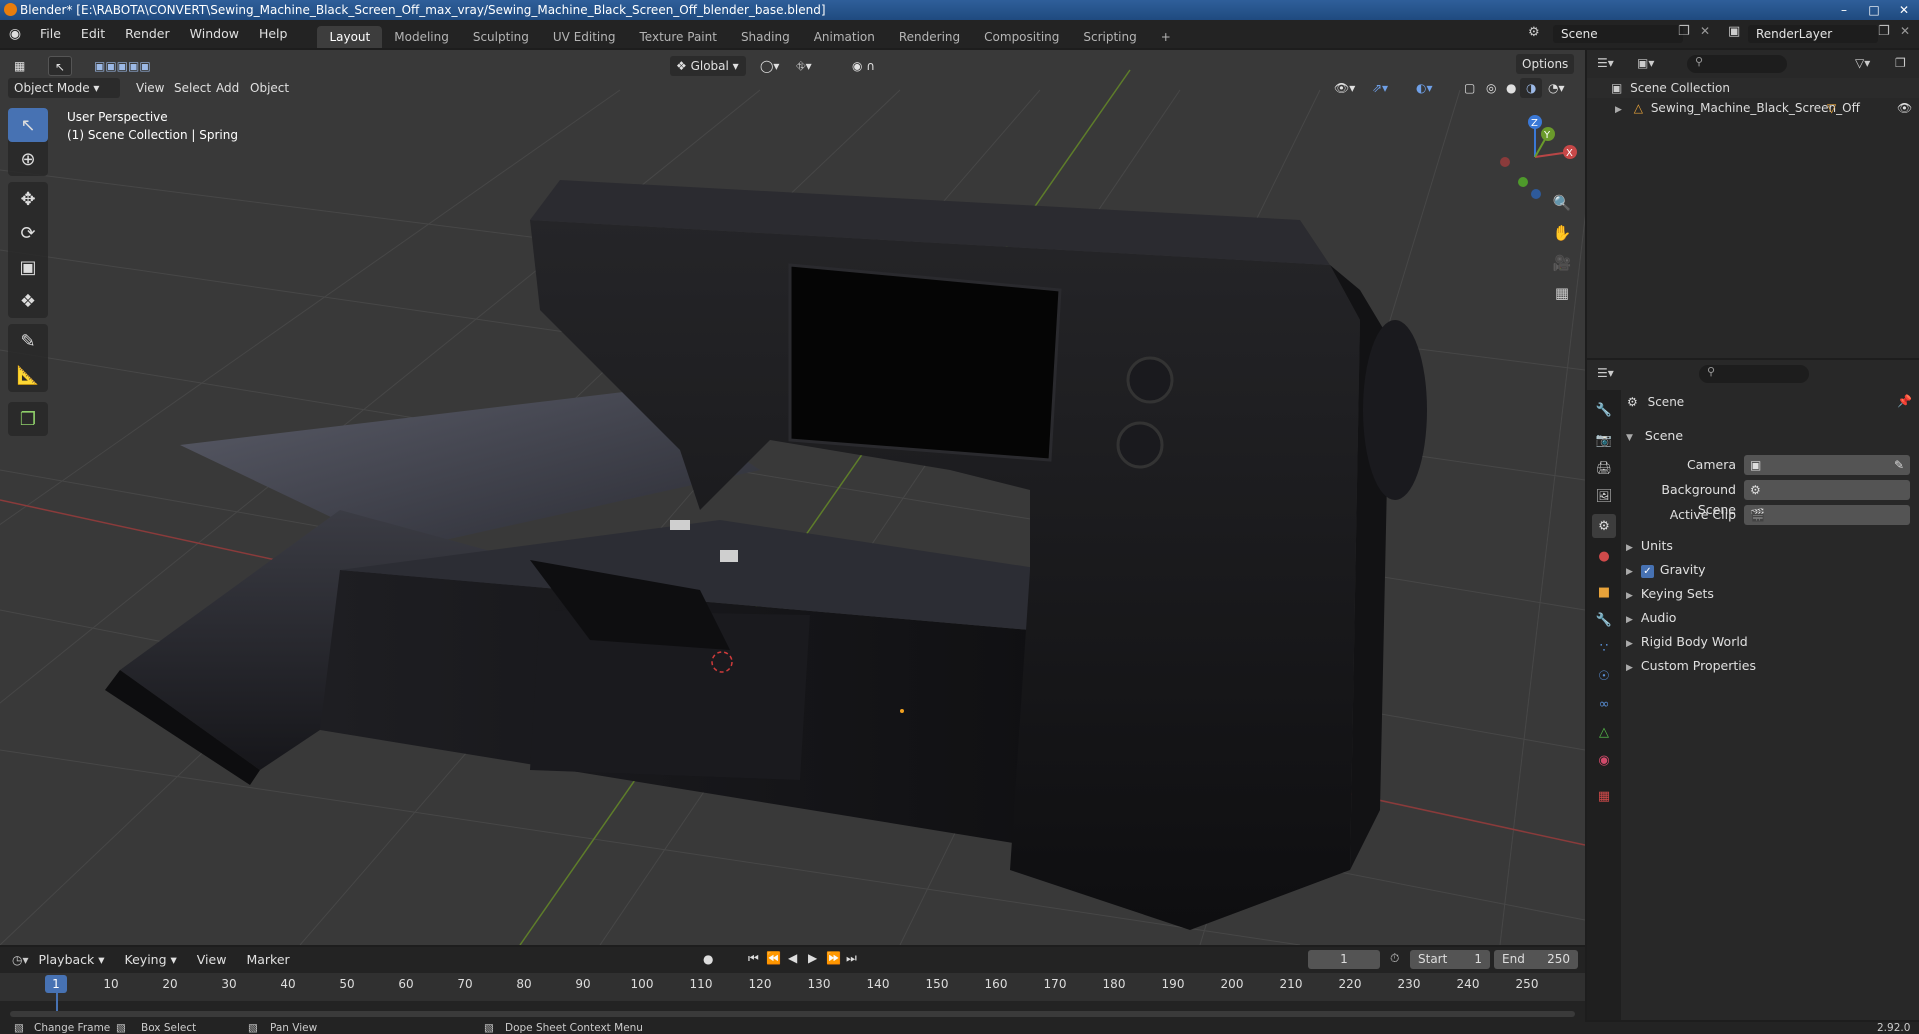 This screenshot has width=1919, height=1034. What do you see at coordinates (1753, 108) in the screenshot?
I see `outliner-row-object: ▶ △ Sewing_Machine_Black_Screen_Off ▽ 👁` at bounding box center [1753, 108].